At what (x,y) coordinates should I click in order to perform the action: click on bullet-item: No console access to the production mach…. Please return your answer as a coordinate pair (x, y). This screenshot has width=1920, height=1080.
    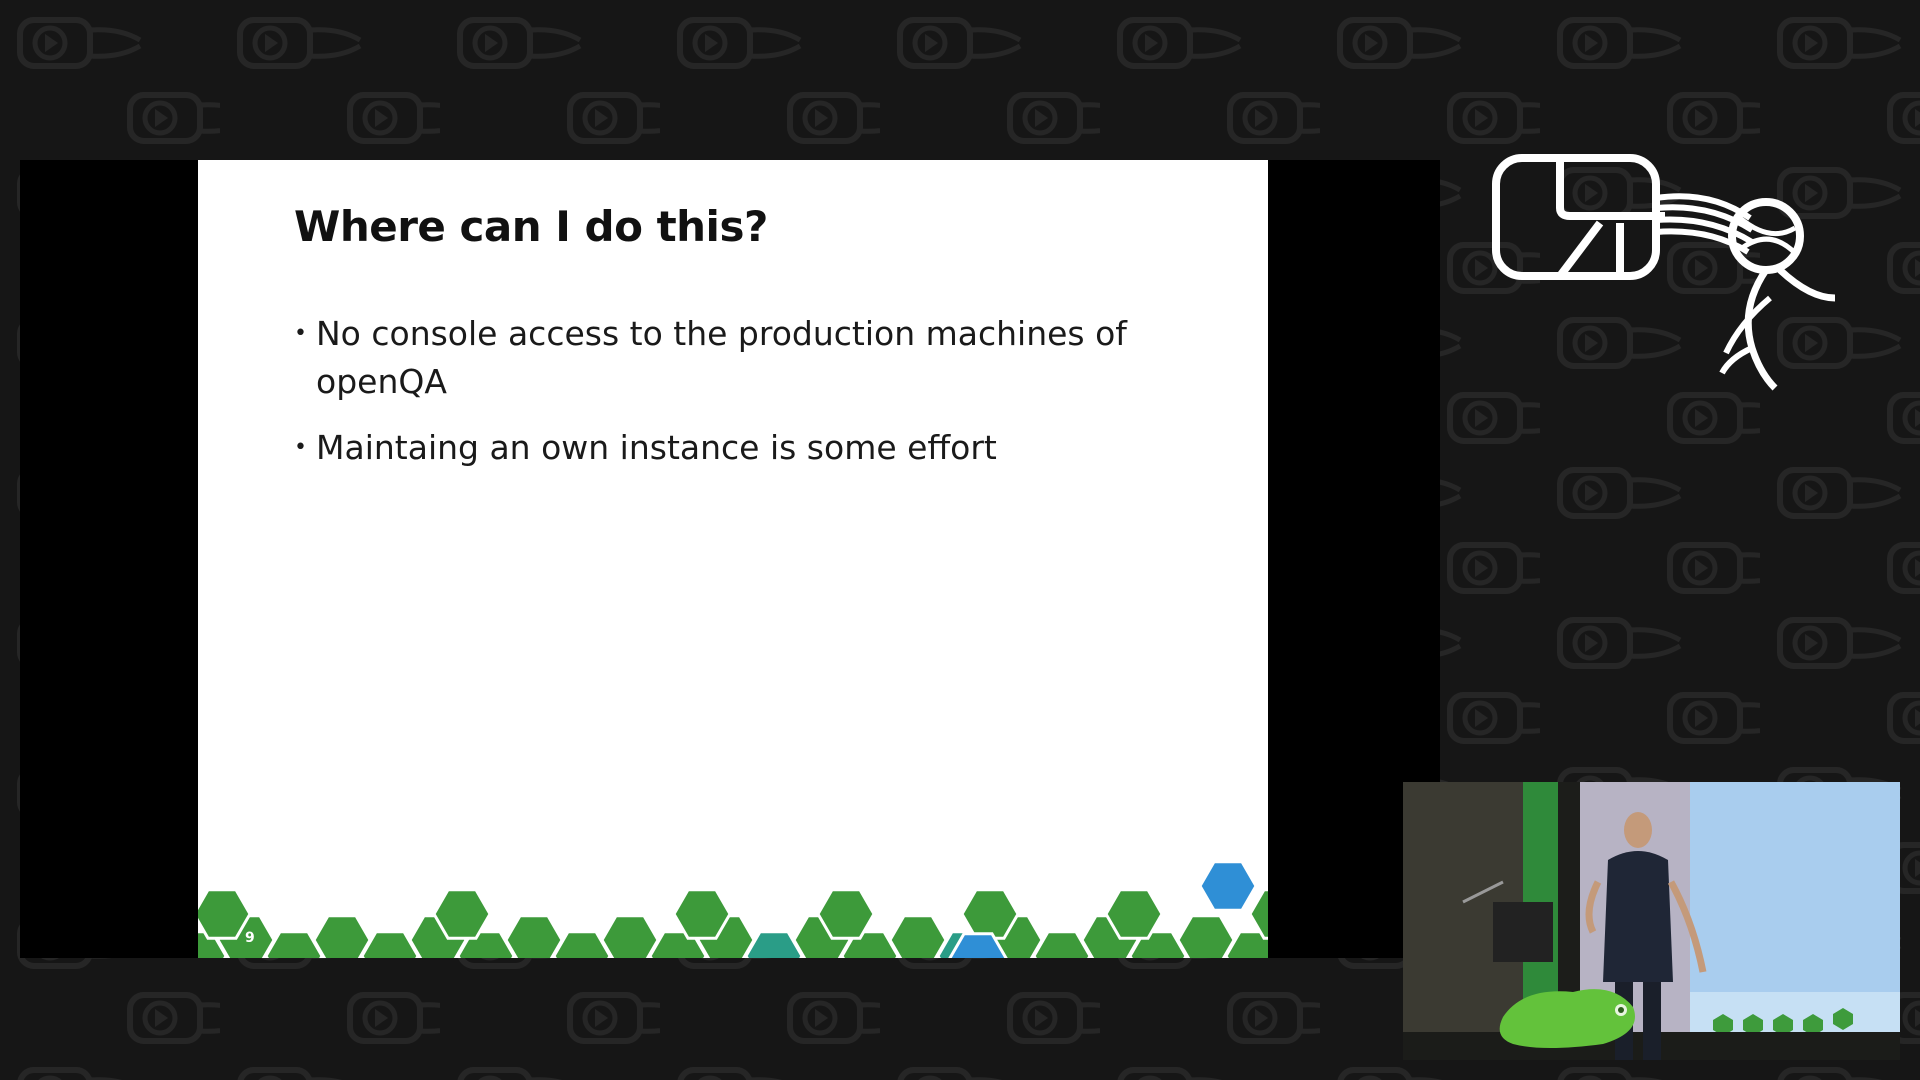
    Looking at the image, I should click on (714, 358).